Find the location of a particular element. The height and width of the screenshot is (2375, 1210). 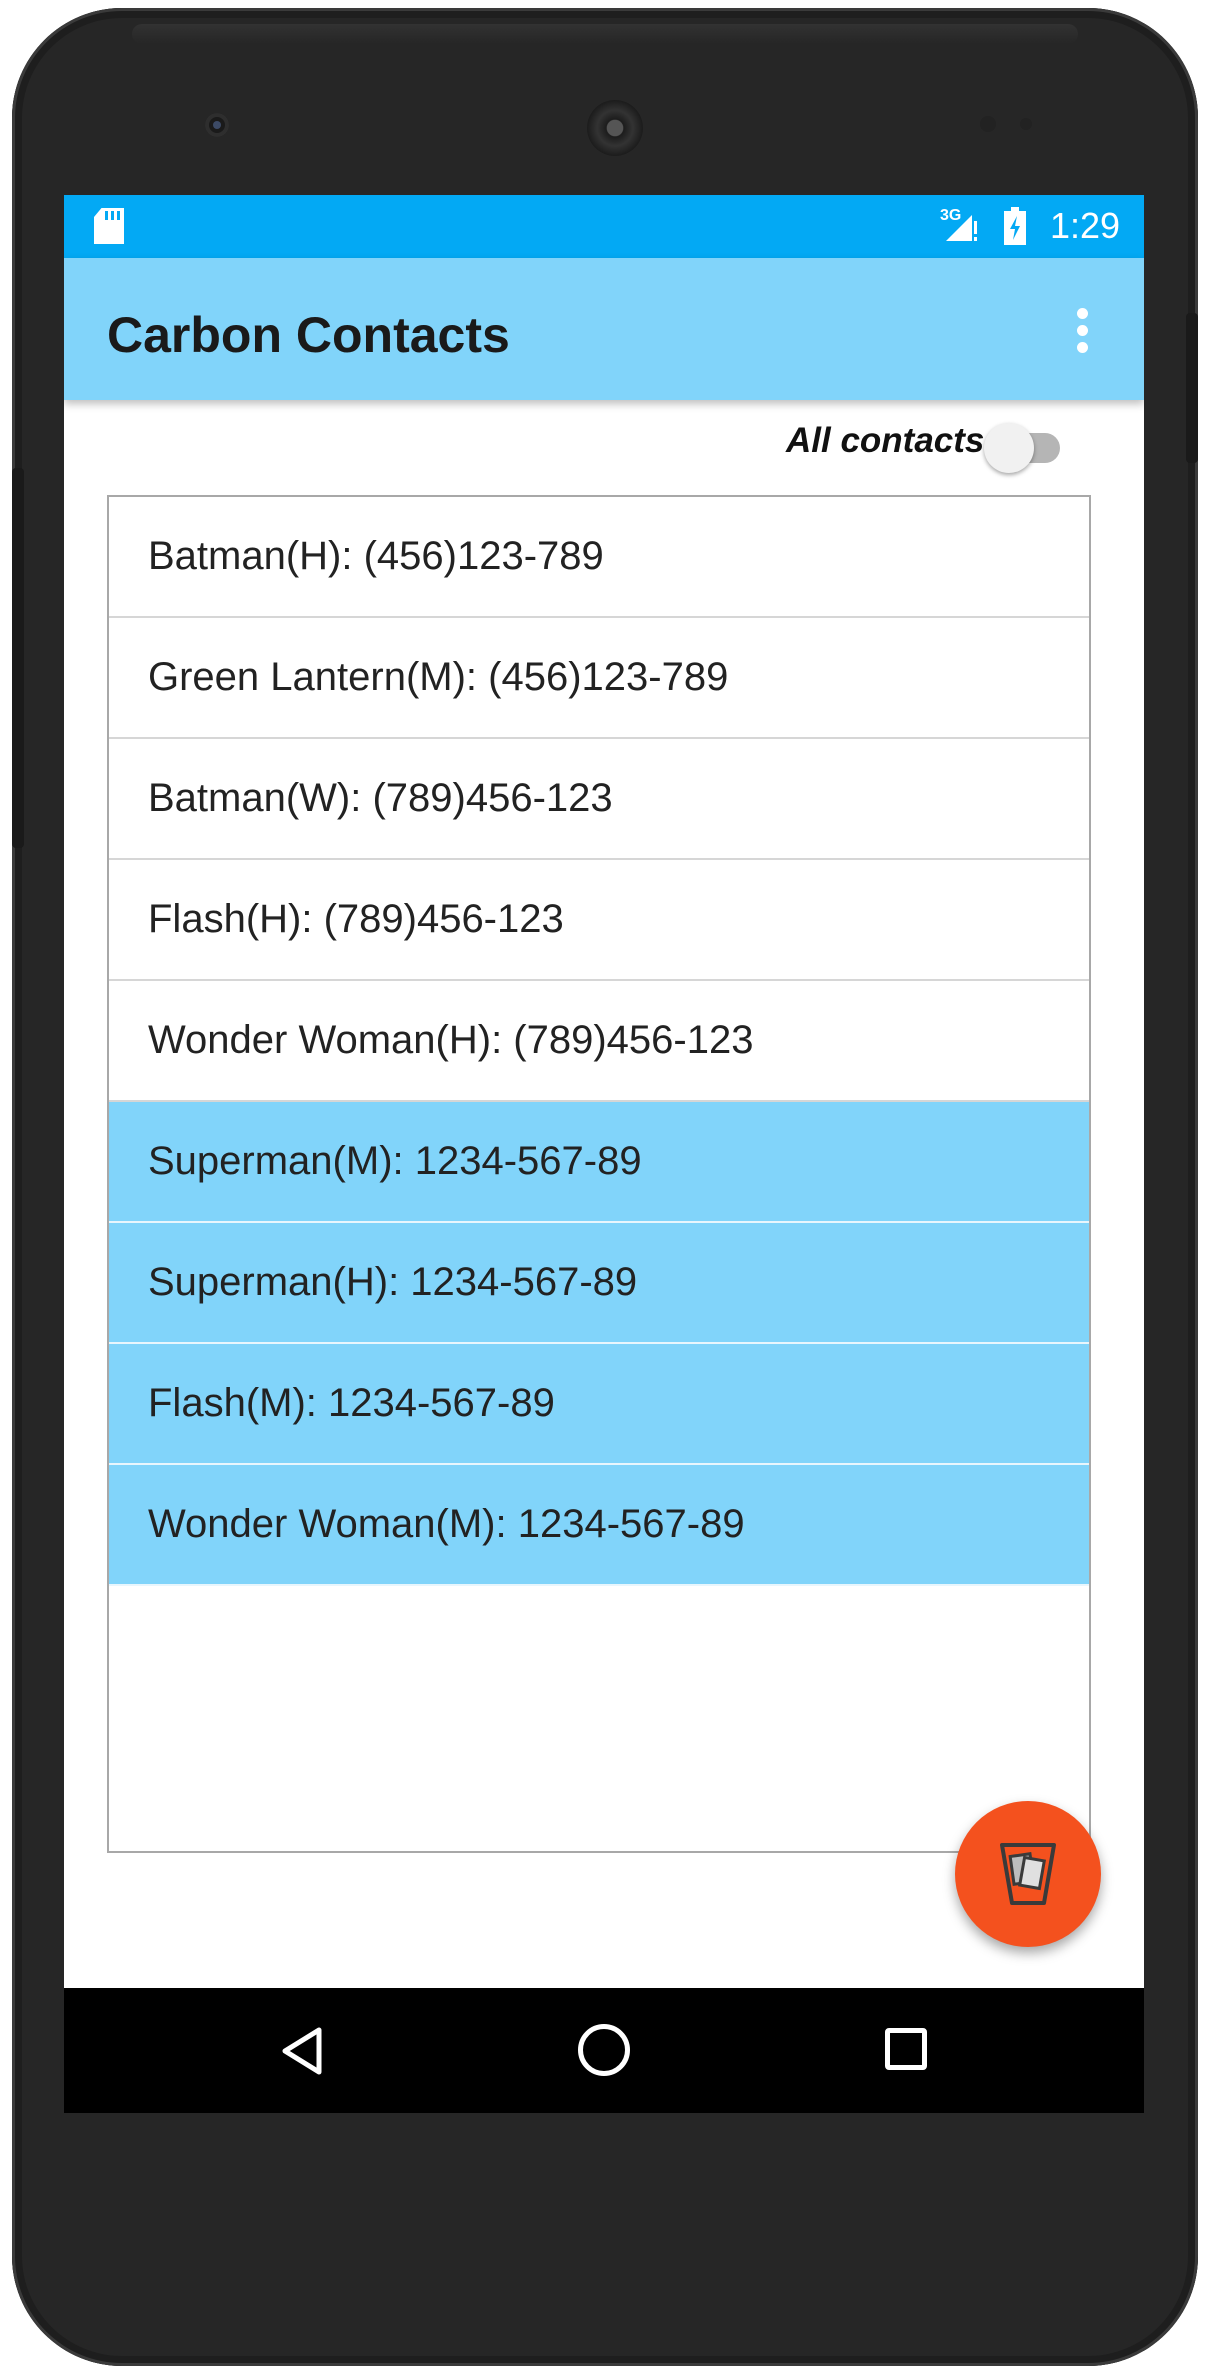

contact-row: Flash(M): 1234-567-89 is located at coordinates (599, 1404).